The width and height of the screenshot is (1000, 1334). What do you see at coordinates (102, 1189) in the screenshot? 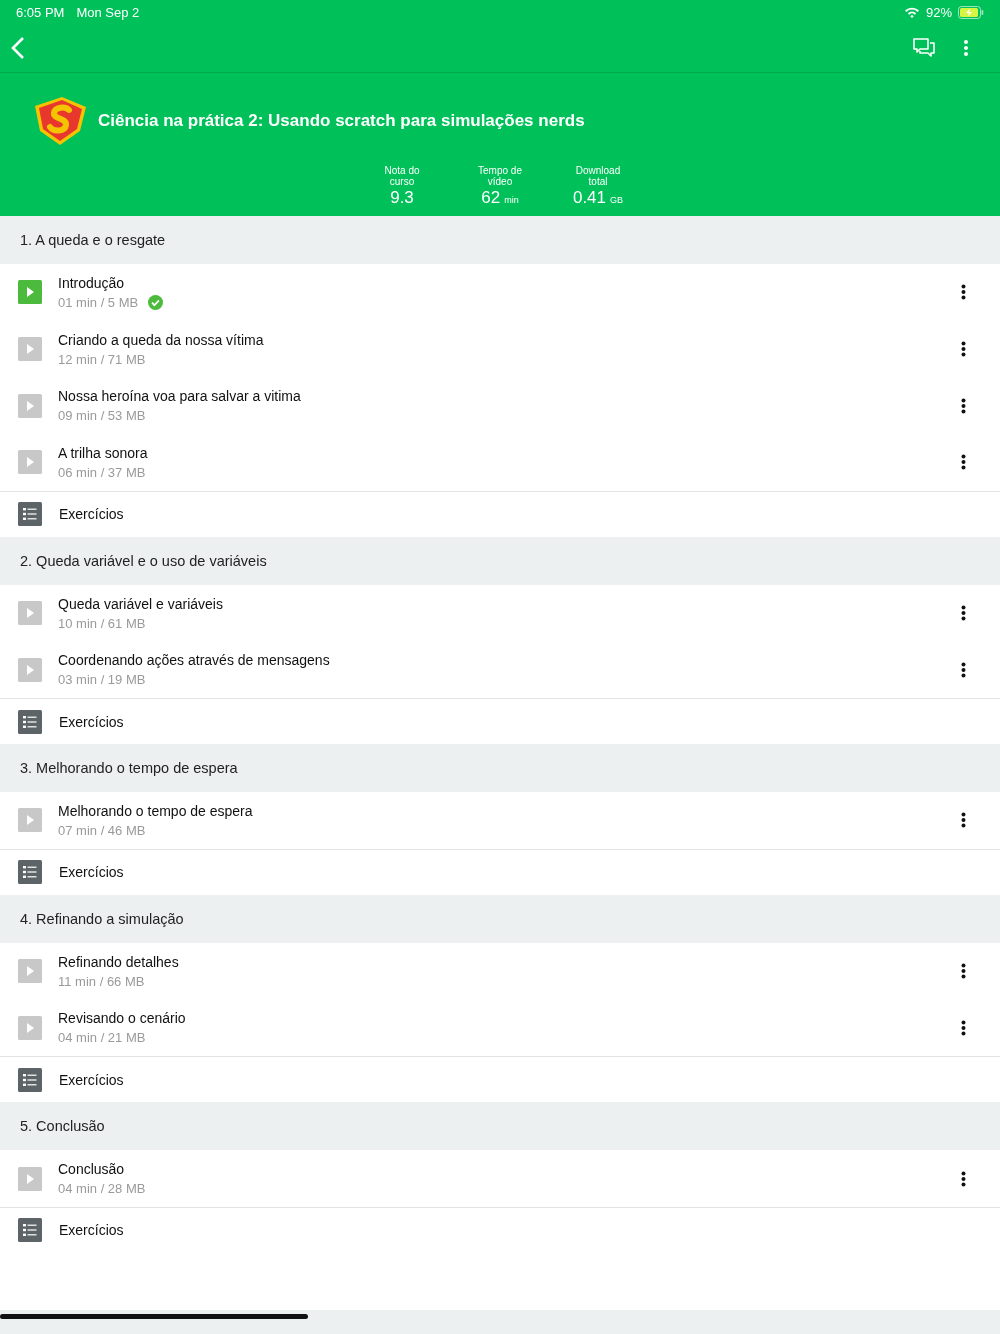
I see `lesson-meta: 04 min / 28 MB` at bounding box center [102, 1189].